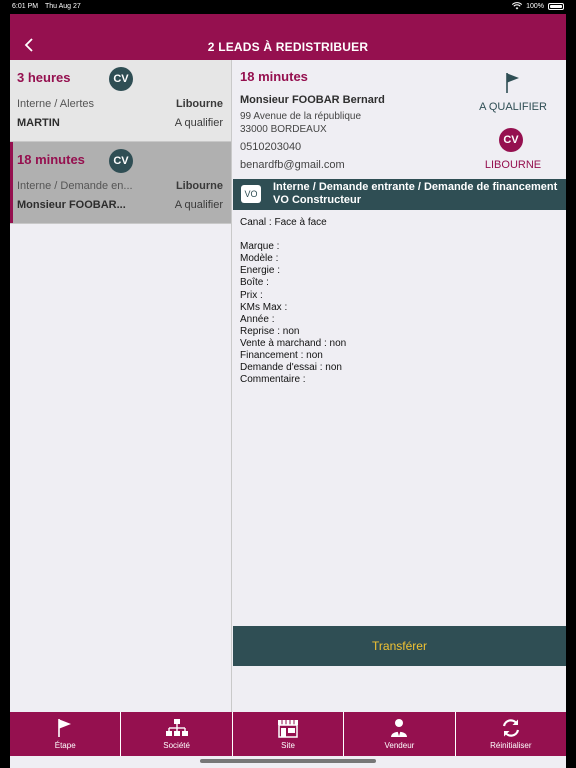 The height and width of the screenshot is (768, 576). I want to click on tab-label: Société, so click(176, 745).